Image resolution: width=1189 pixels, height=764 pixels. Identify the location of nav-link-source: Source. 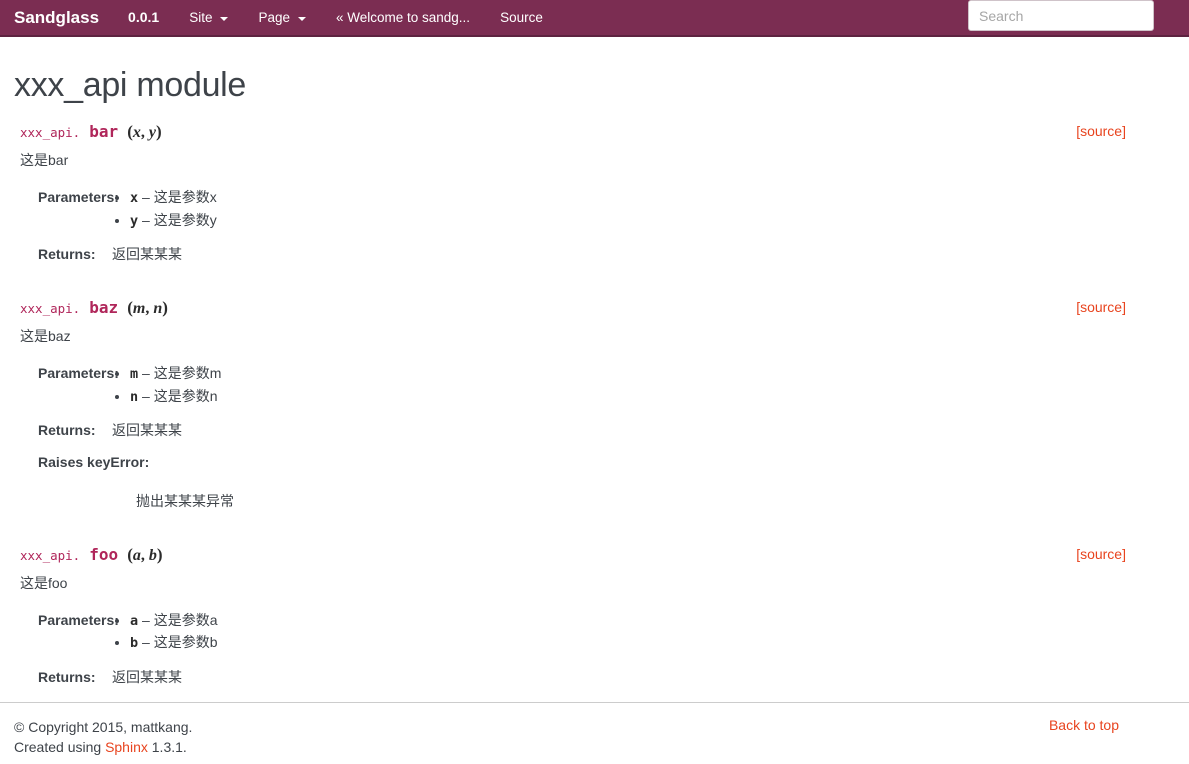
(521, 18).